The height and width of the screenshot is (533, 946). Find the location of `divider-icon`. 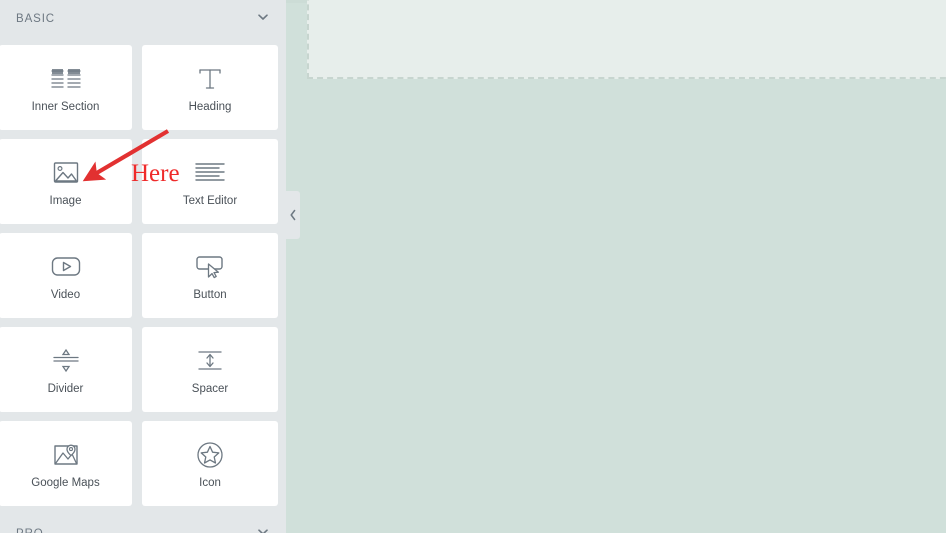

divider-icon is located at coordinates (66, 361).